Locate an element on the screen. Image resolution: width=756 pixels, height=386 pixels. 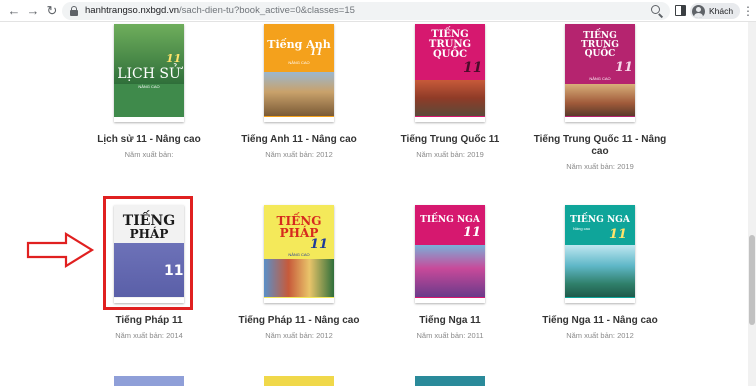
reload-icon: ↻ is located at coordinates (52, 11).